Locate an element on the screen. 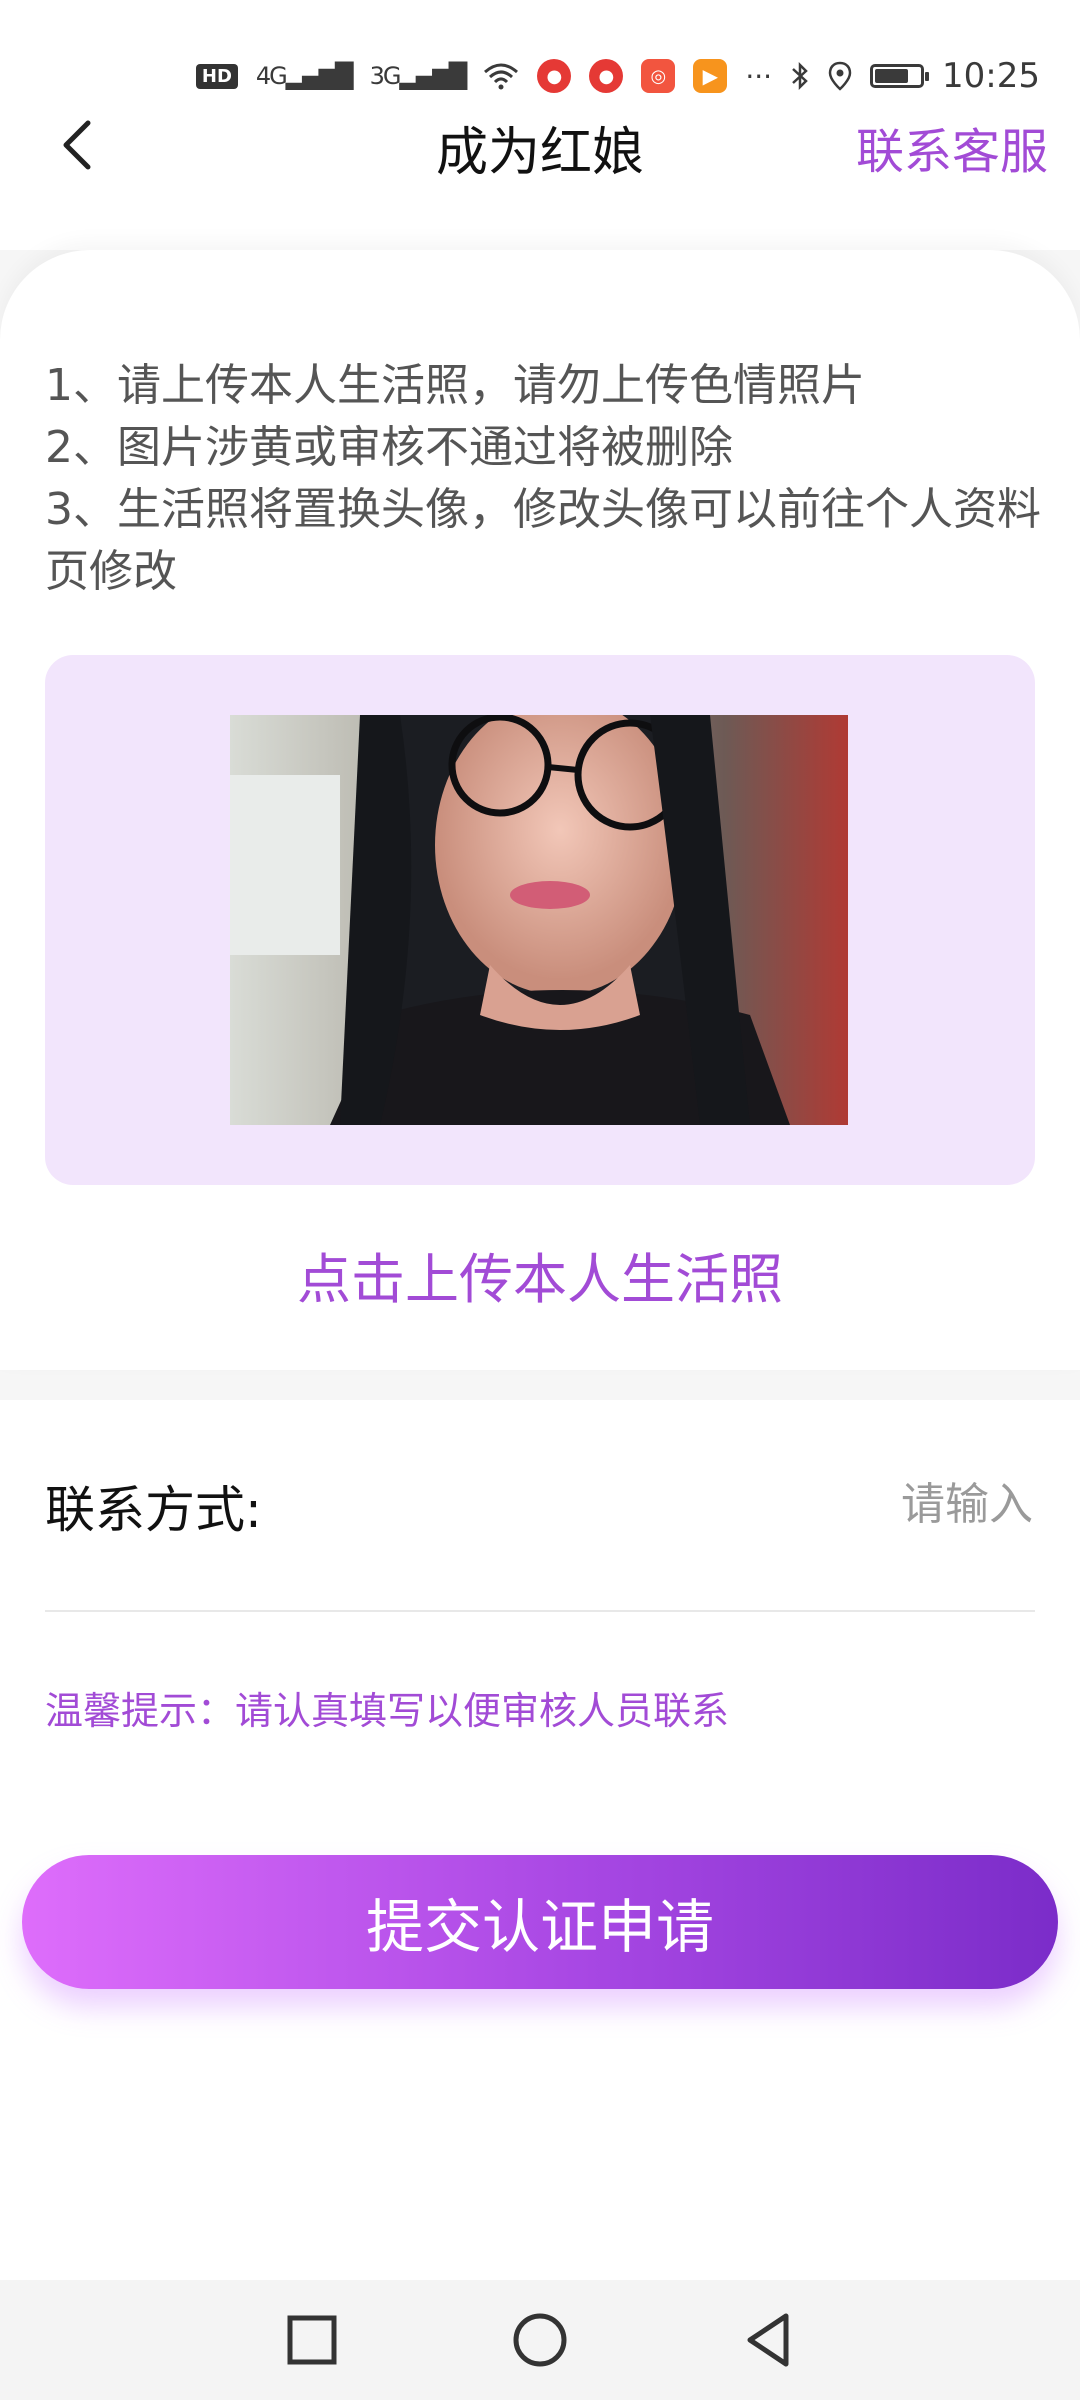 The width and height of the screenshot is (1080, 2400). signal-4g-icon: 4G ▂▄▆█ is located at coordinates (304, 76).